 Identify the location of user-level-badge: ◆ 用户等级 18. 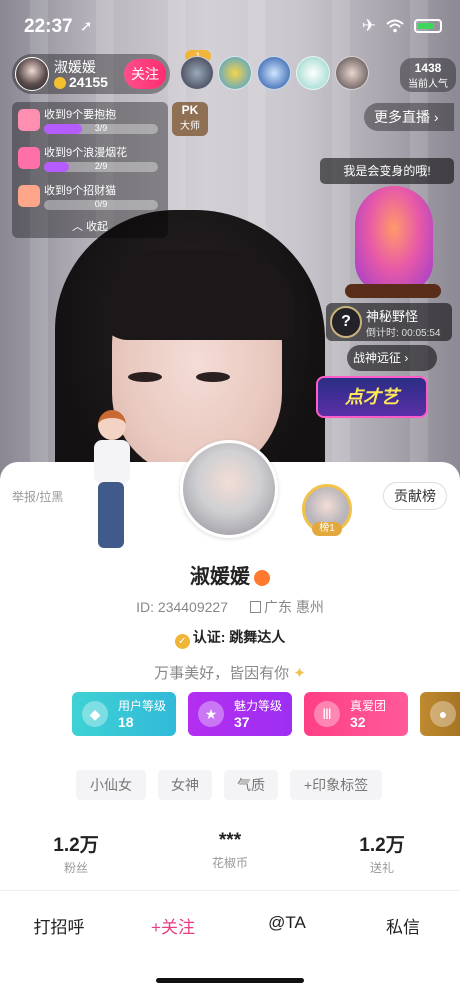
(124, 714).